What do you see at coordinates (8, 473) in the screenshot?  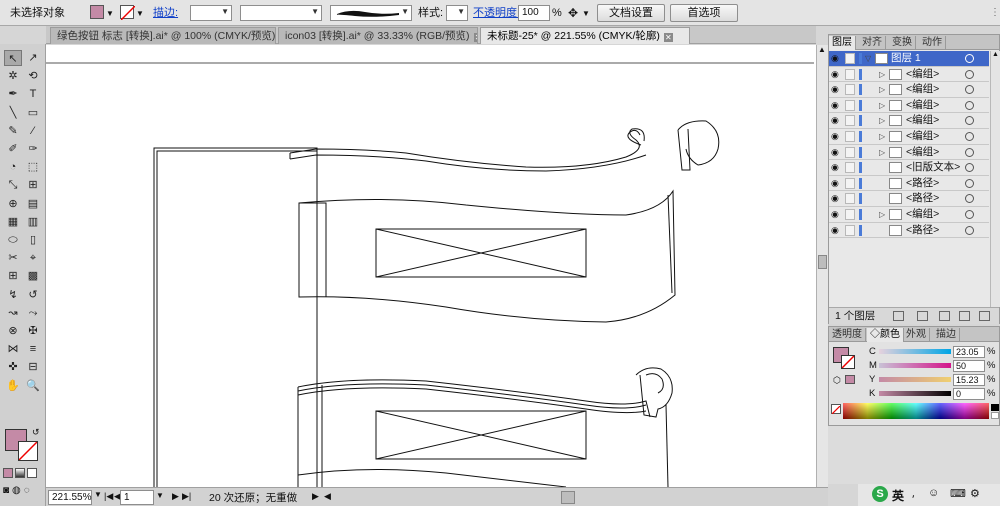 I see `color-mode-icon` at bounding box center [8, 473].